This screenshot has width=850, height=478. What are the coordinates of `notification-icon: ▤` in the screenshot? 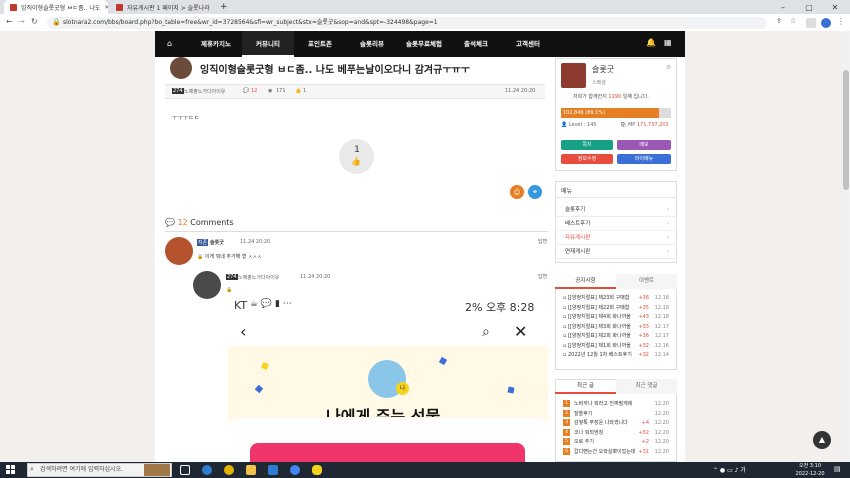 It's located at (837, 469).